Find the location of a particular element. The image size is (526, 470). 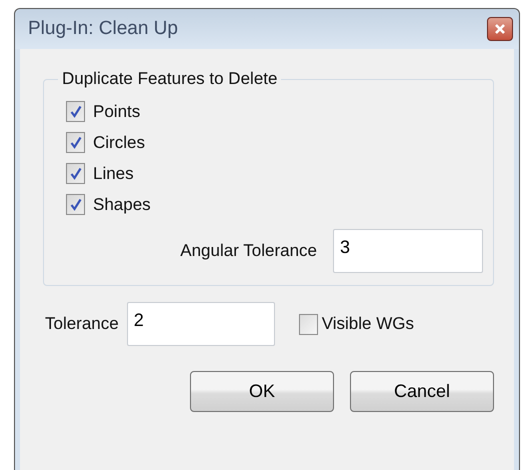

field-label: Angular Tolerance is located at coordinates (248, 251).